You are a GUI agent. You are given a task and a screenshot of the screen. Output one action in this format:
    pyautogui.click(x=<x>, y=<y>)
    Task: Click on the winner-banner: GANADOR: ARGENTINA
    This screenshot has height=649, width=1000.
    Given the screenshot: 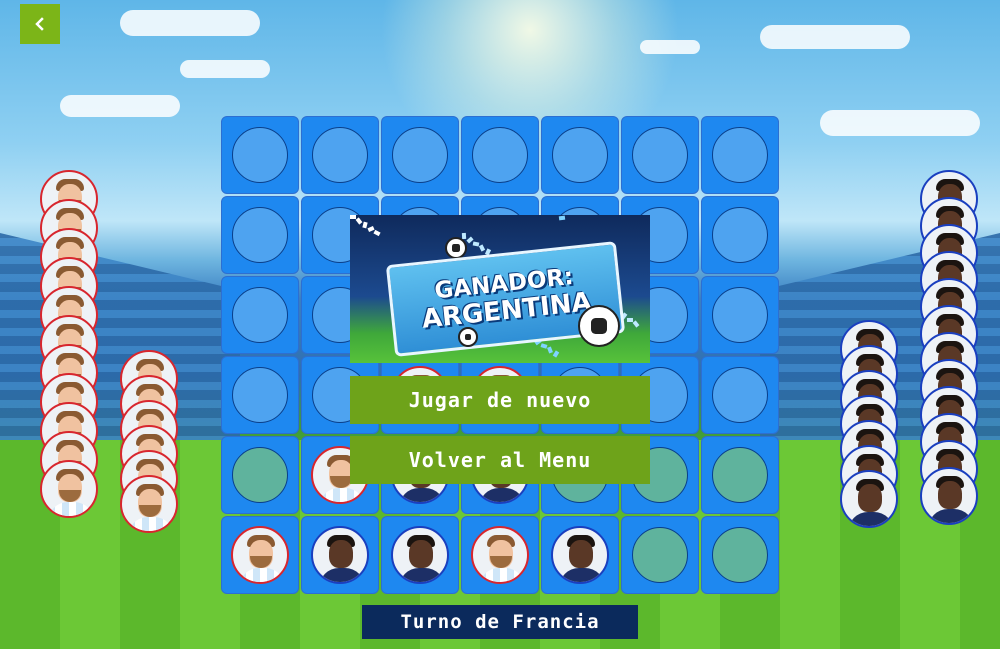 What is the action you would take?
    pyautogui.click(x=500, y=289)
    